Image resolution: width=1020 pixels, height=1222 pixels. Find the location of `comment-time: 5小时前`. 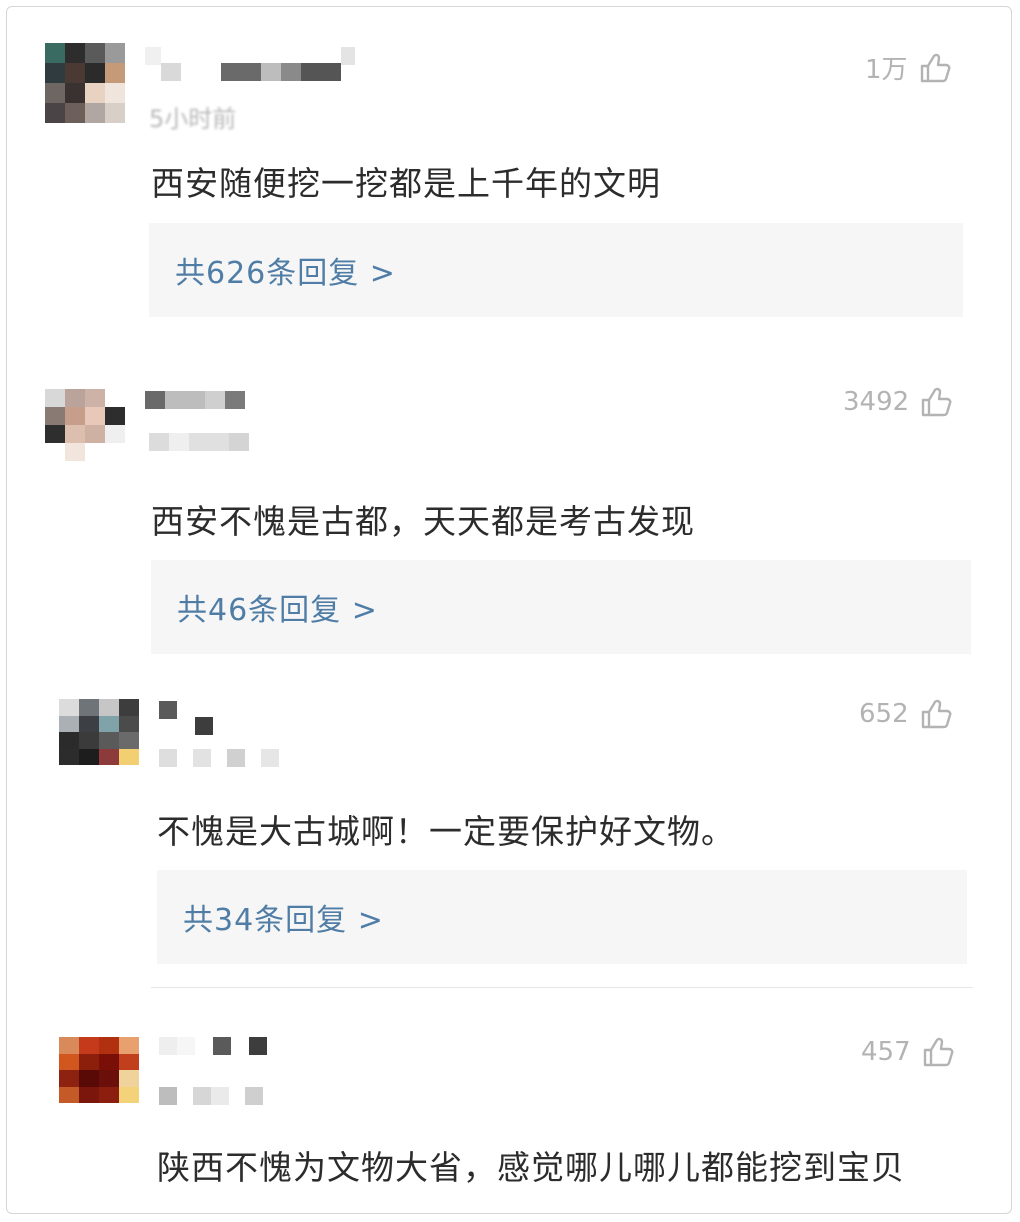

comment-time: 5小时前 is located at coordinates (193, 119).